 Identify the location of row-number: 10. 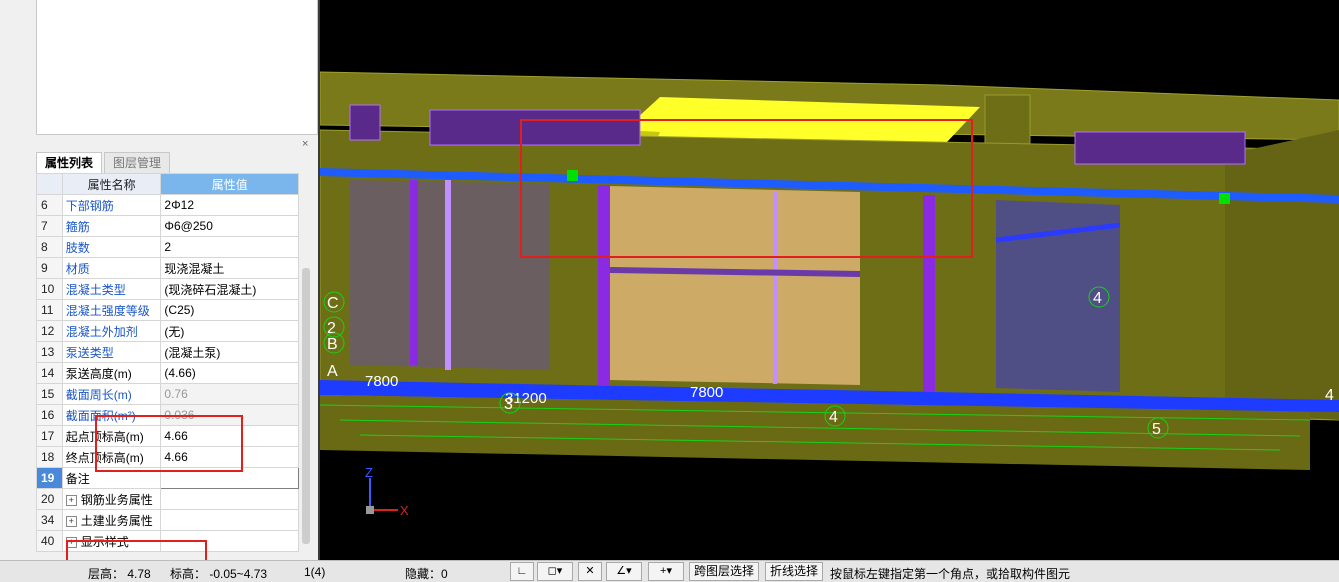
(49, 289).